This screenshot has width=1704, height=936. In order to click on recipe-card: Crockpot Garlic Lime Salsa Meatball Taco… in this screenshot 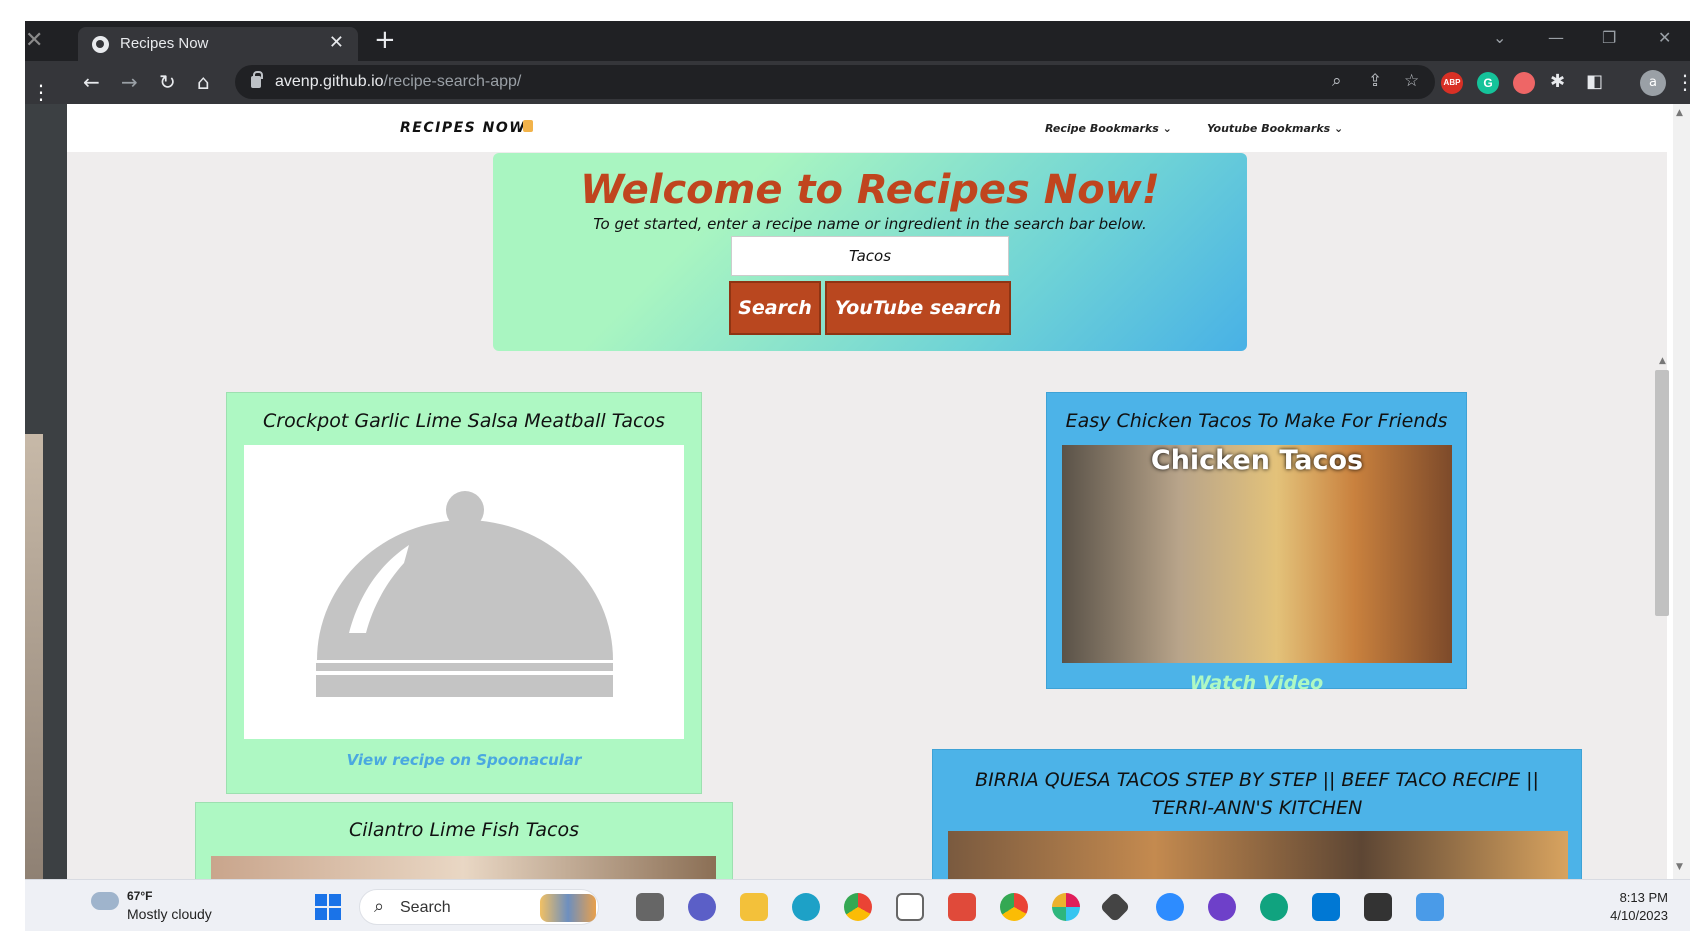, I will do `click(464, 593)`.